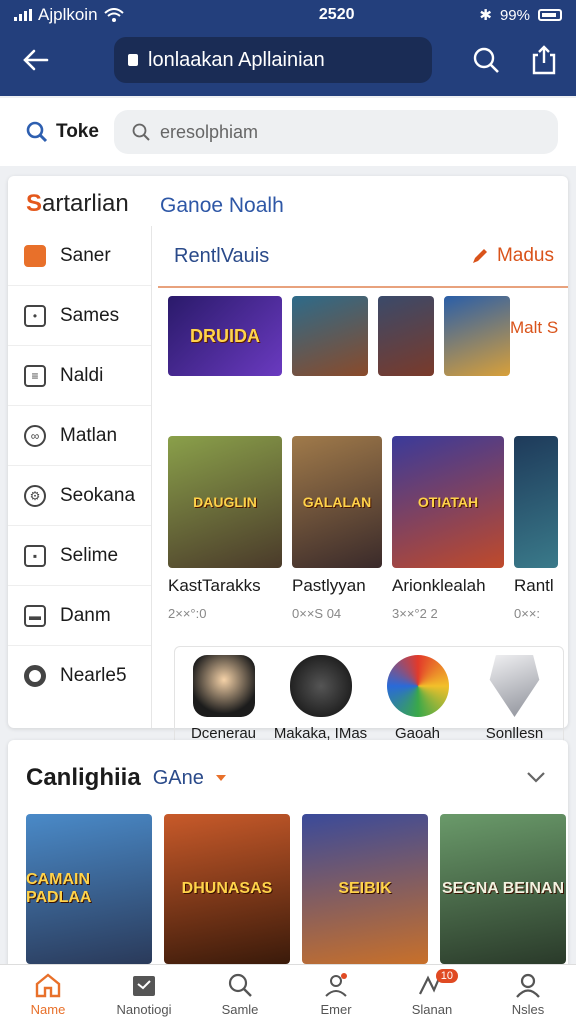  What do you see at coordinates (288, 15) in the screenshot?
I see `status-bar: Ajplkoin 2520 ✱ 99%` at bounding box center [288, 15].